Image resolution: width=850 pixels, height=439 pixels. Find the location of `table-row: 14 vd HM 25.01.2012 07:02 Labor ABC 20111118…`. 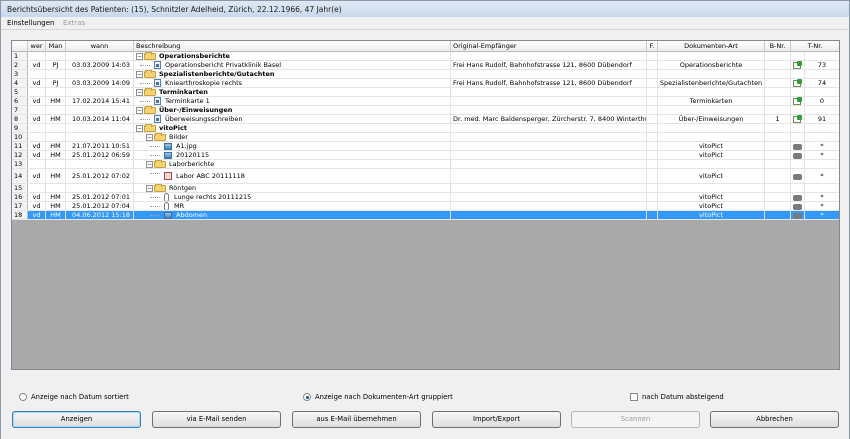

table-row: 14 vd HM 25.01.2012 07:02 Labor ABC 20111118… is located at coordinates (425, 176).